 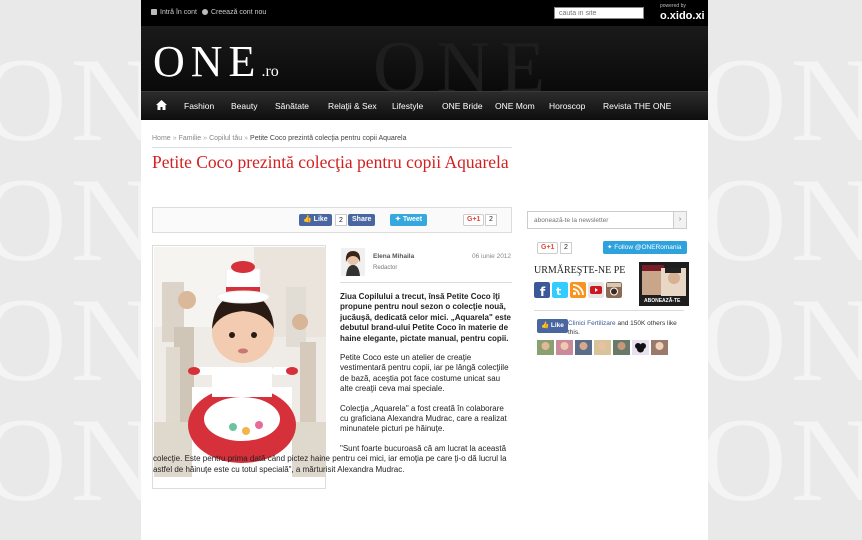 What do you see at coordinates (578, 290) in the screenshot?
I see `rss-icon` at bounding box center [578, 290].